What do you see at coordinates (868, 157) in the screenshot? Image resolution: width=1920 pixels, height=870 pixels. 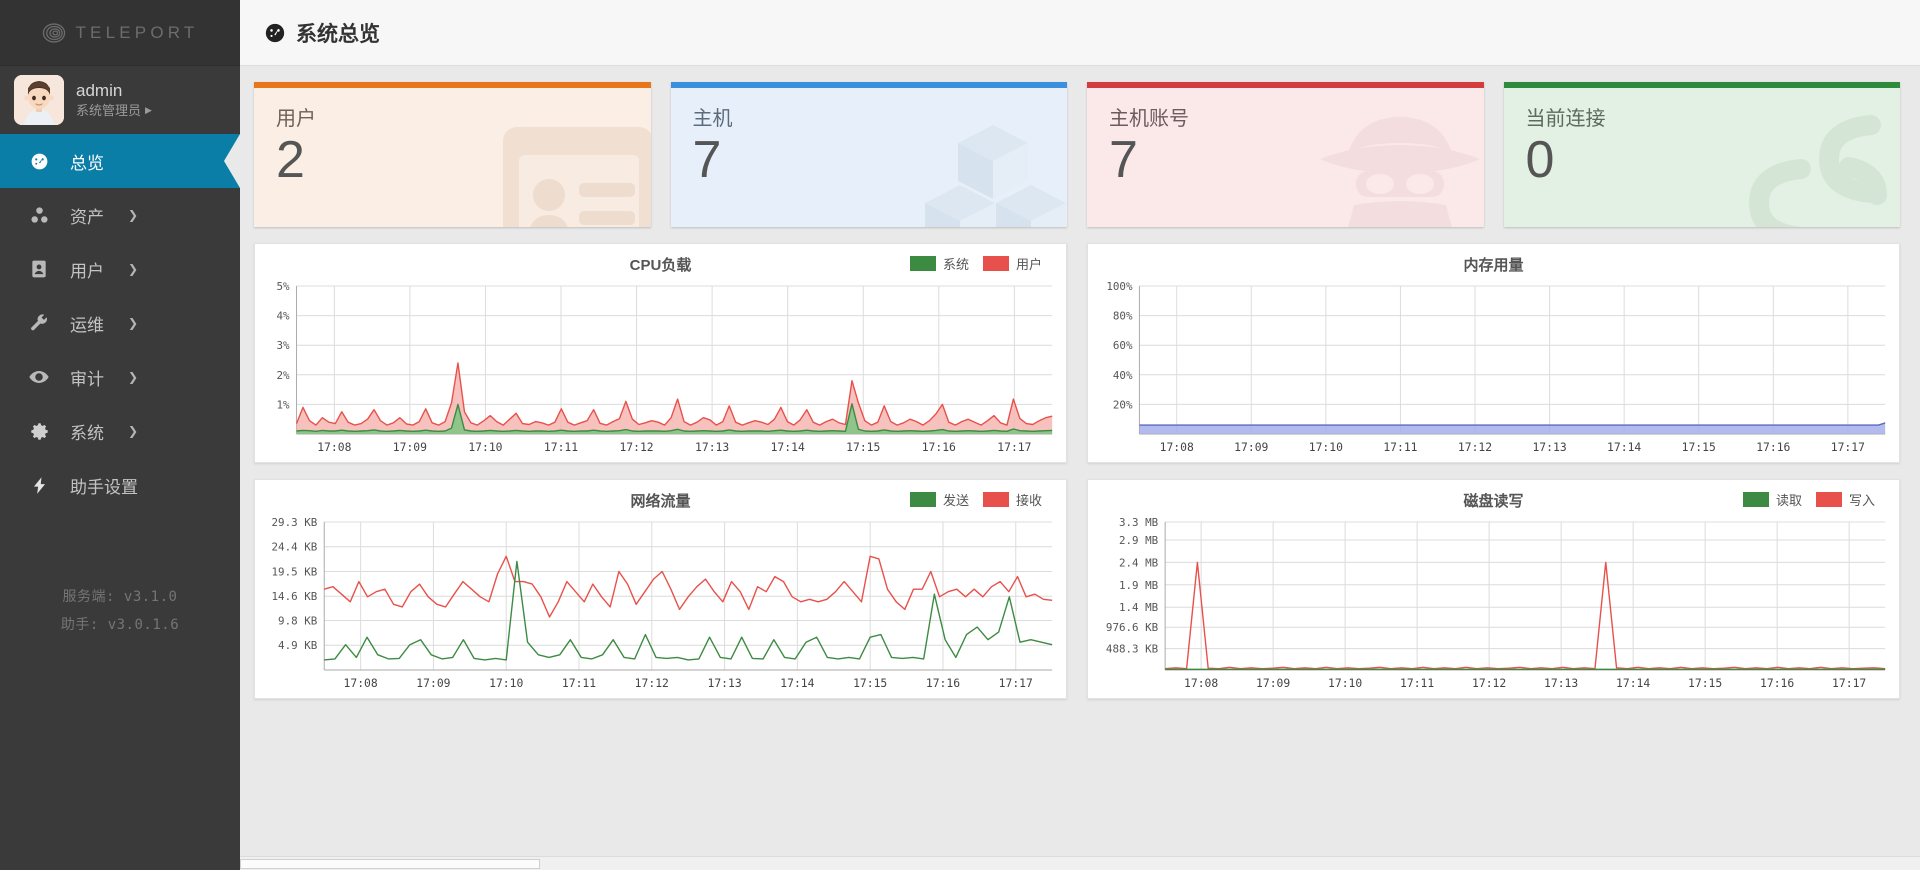 I see `card-body: 主机 7` at bounding box center [868, 157].